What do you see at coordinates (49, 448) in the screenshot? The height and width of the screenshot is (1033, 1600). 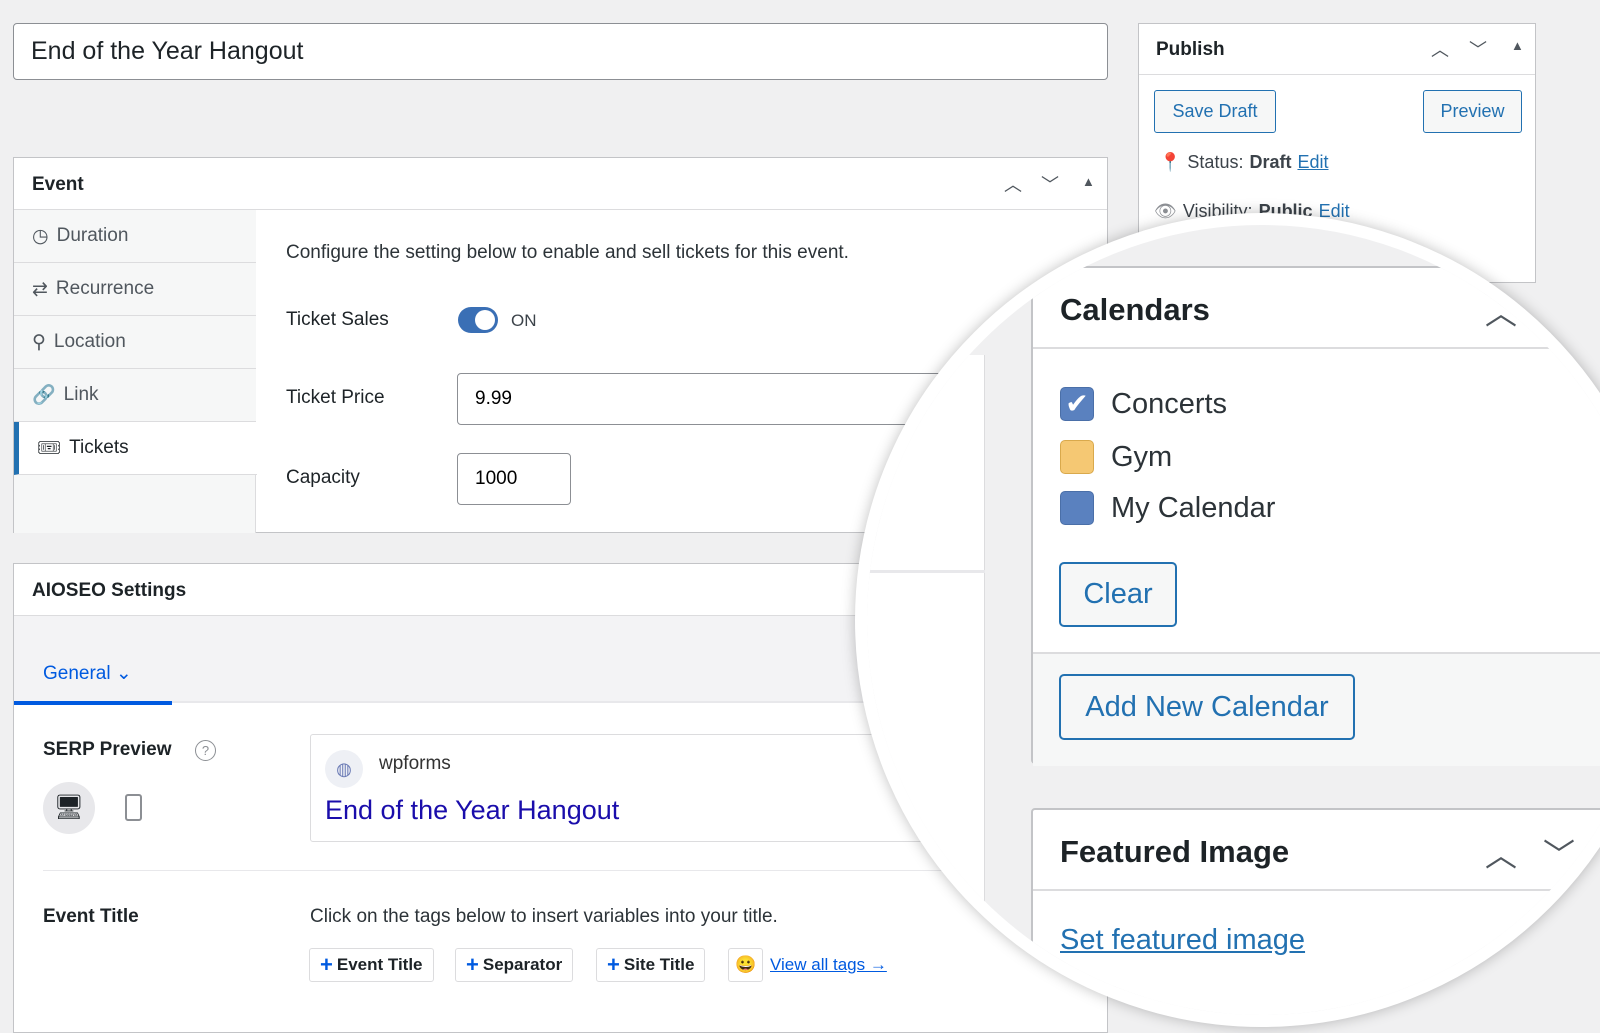 I see `tickets-icon: 🎟` at bounding box center [49, 448].